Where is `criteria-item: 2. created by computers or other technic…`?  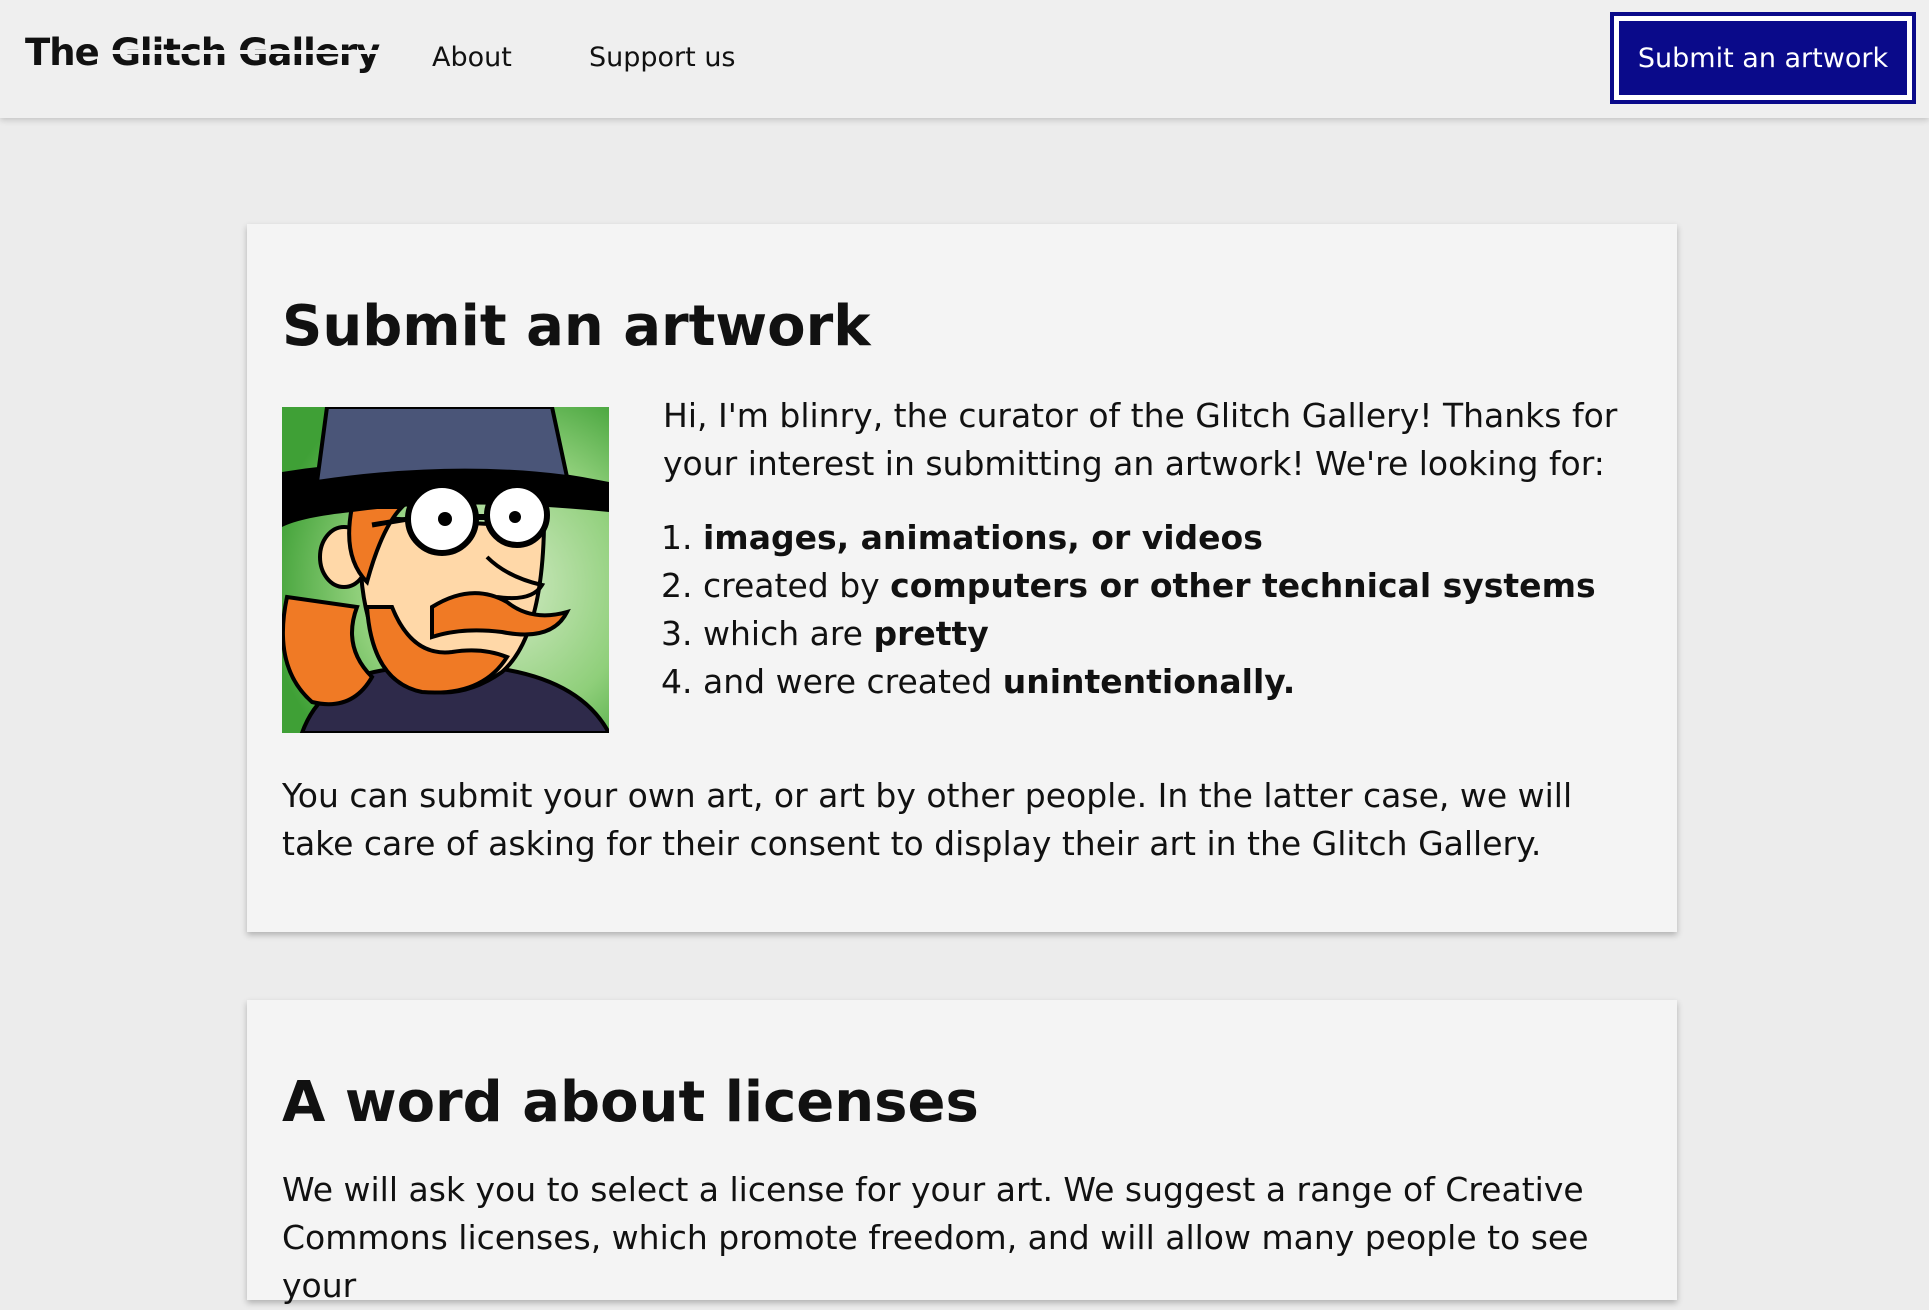 criteria-item: 2. created by computers or other technic… is located at coordinates (1128, 585).